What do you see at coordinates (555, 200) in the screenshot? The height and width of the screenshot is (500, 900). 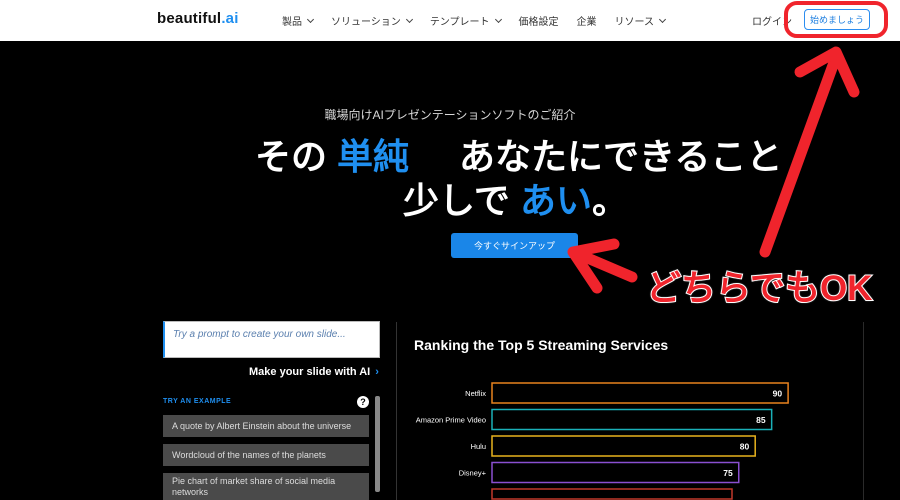 I see `headline-accent: あい` at bounding box center [555, 200].